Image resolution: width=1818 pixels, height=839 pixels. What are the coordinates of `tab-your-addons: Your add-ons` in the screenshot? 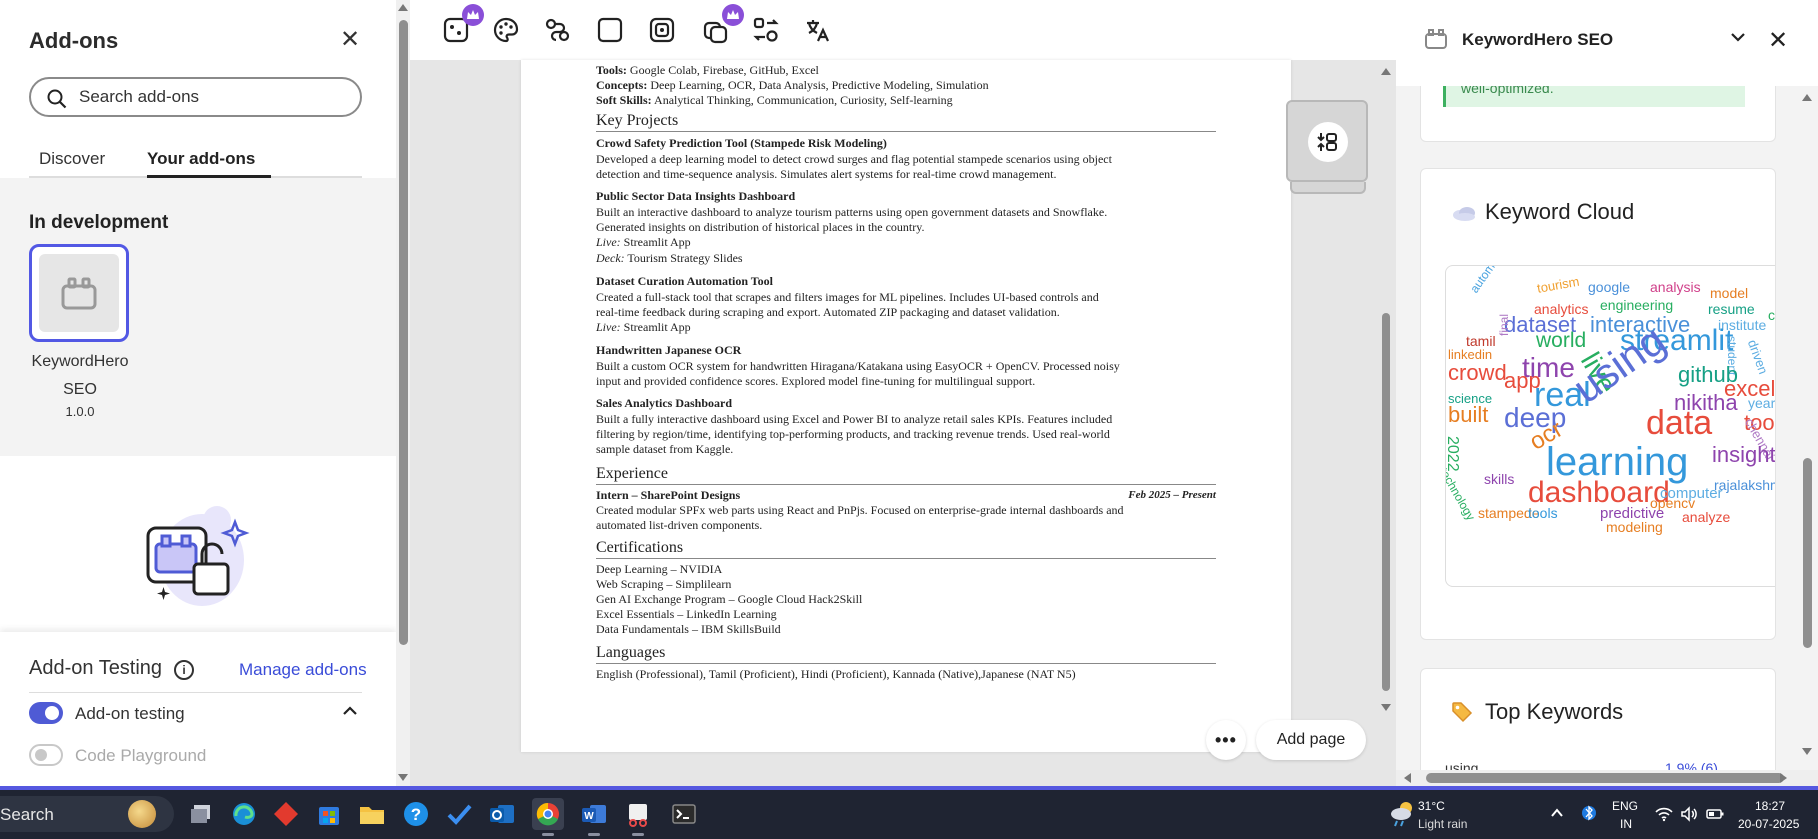 It's located at (209, 163).